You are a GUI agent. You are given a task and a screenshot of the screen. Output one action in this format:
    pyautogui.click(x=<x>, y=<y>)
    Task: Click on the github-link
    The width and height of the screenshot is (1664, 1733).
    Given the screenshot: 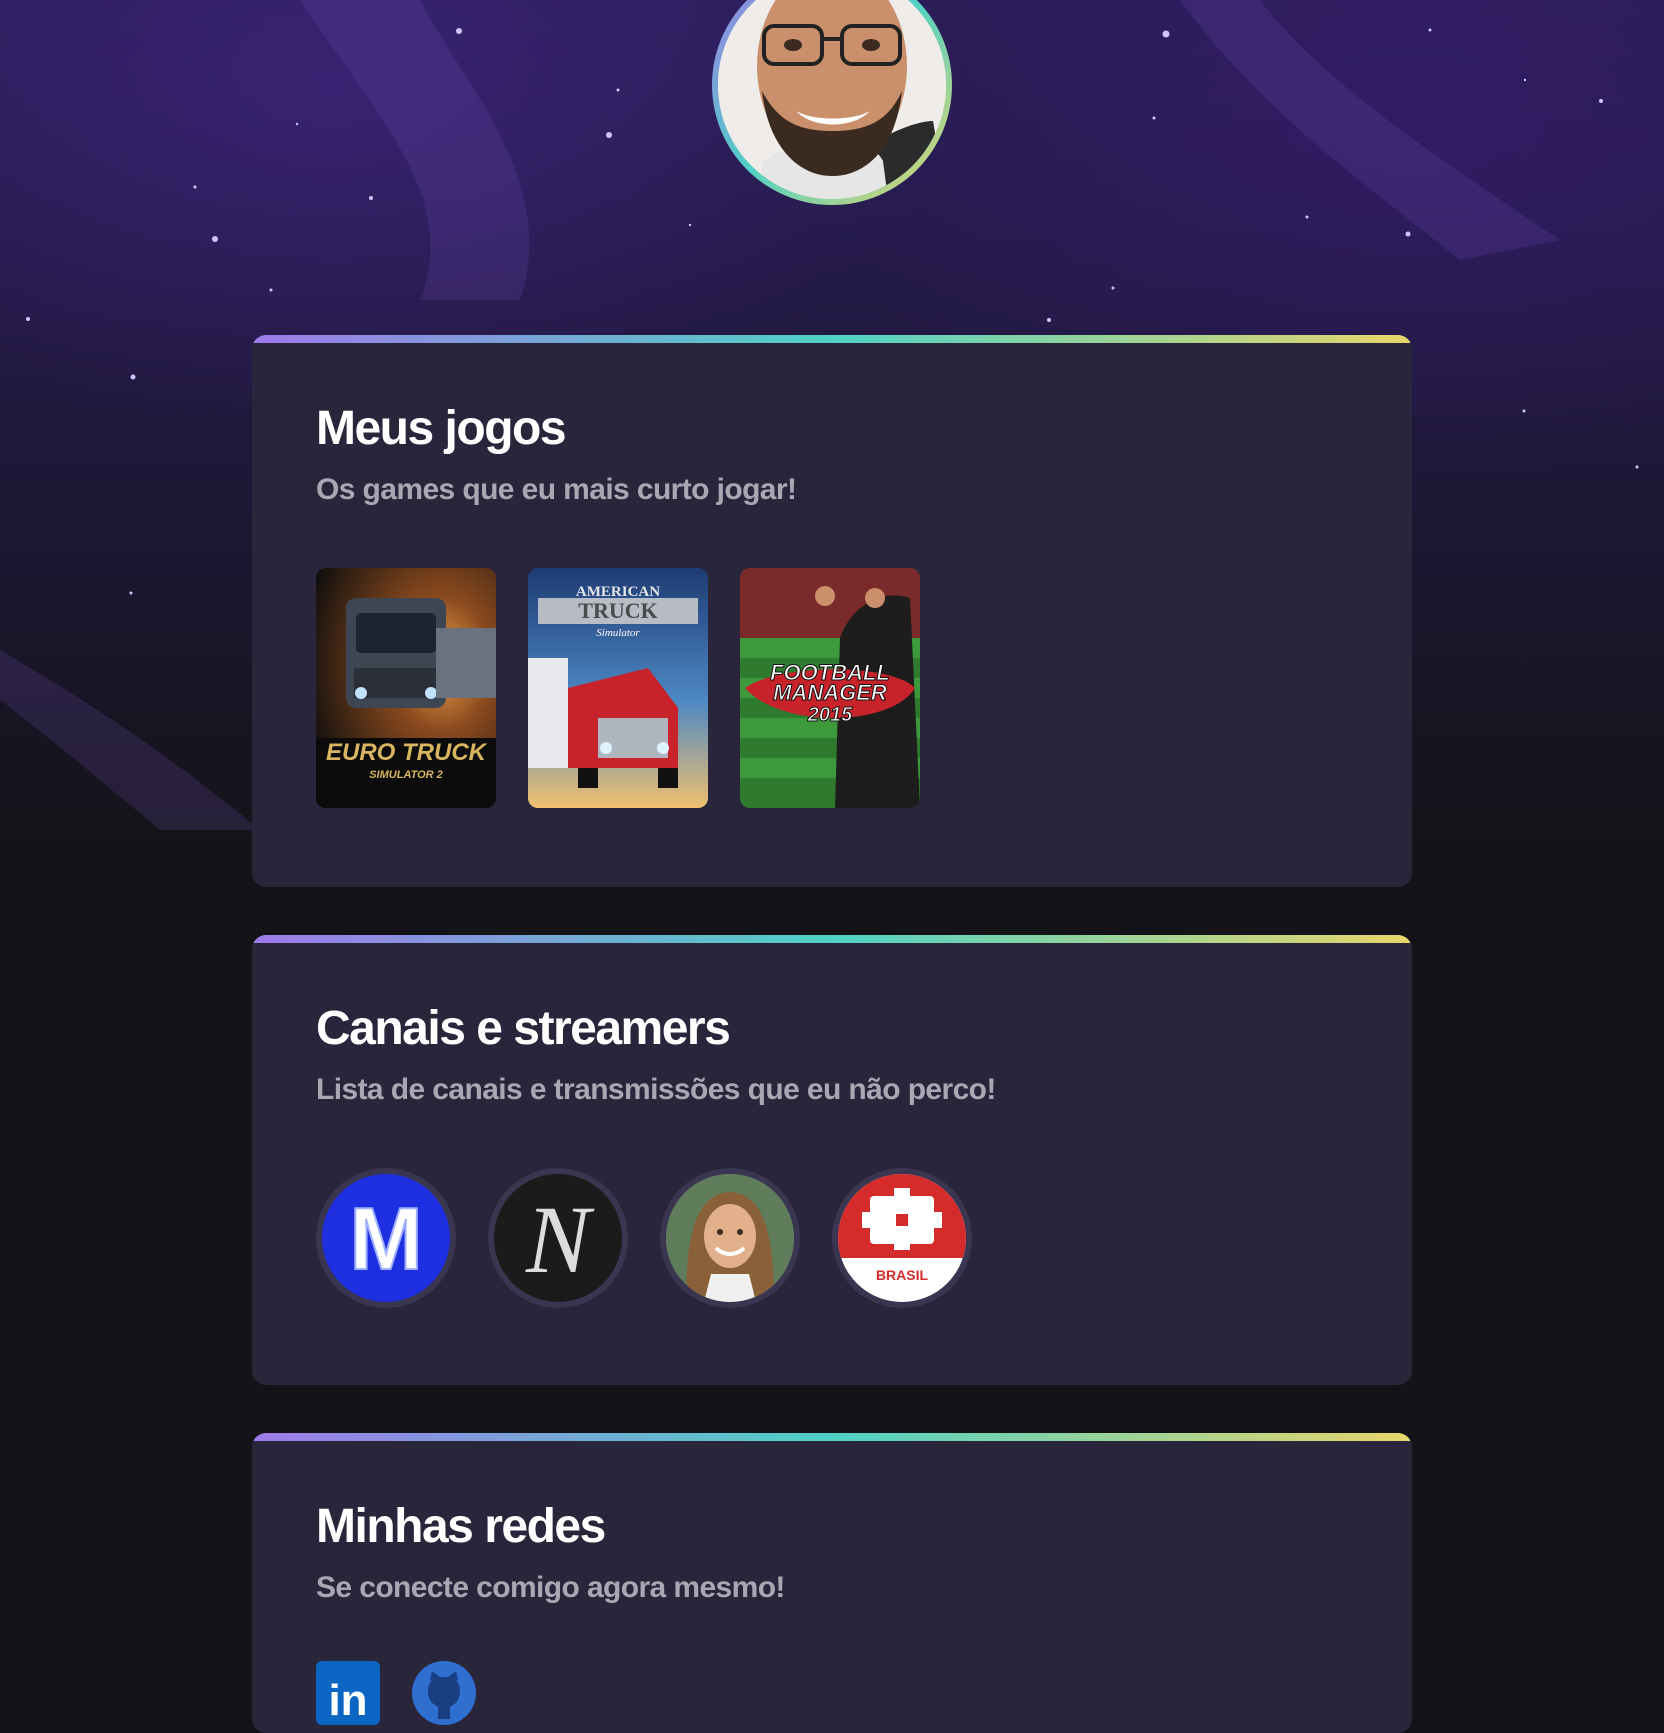 What is the action you would take?
    pyautogui.click(x=444, y=1693)
    